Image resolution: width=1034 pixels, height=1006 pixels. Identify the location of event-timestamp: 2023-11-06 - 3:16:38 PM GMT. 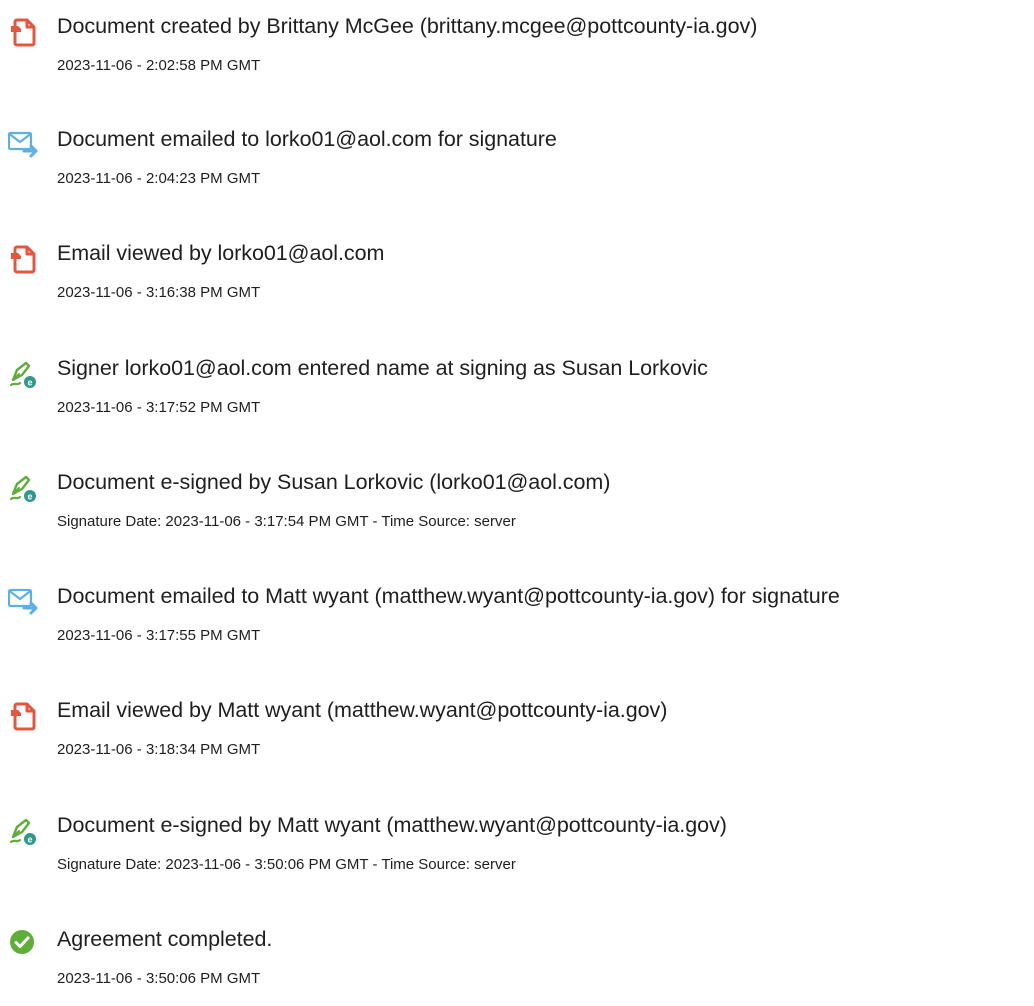
(159, 292).